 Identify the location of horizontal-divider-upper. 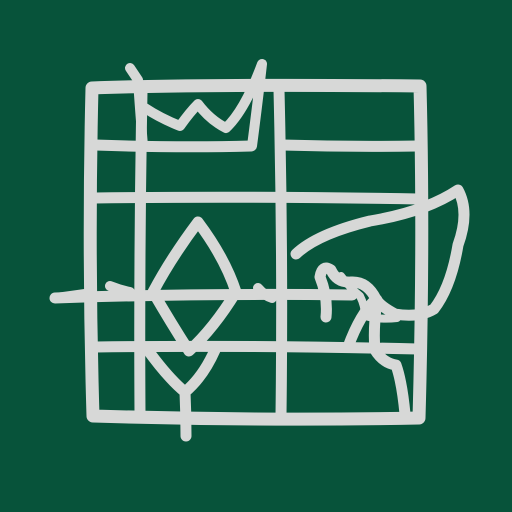
(256, 198).